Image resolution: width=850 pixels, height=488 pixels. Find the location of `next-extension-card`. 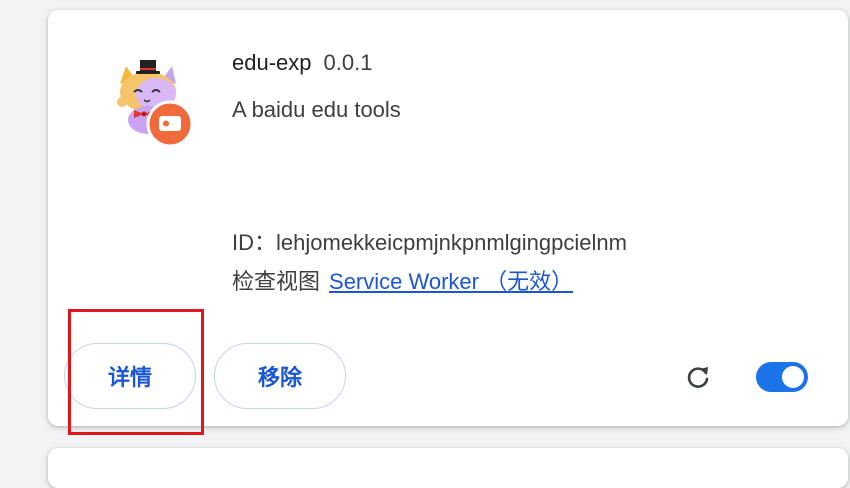

next-extension-card is located at coordinates (448, 468).